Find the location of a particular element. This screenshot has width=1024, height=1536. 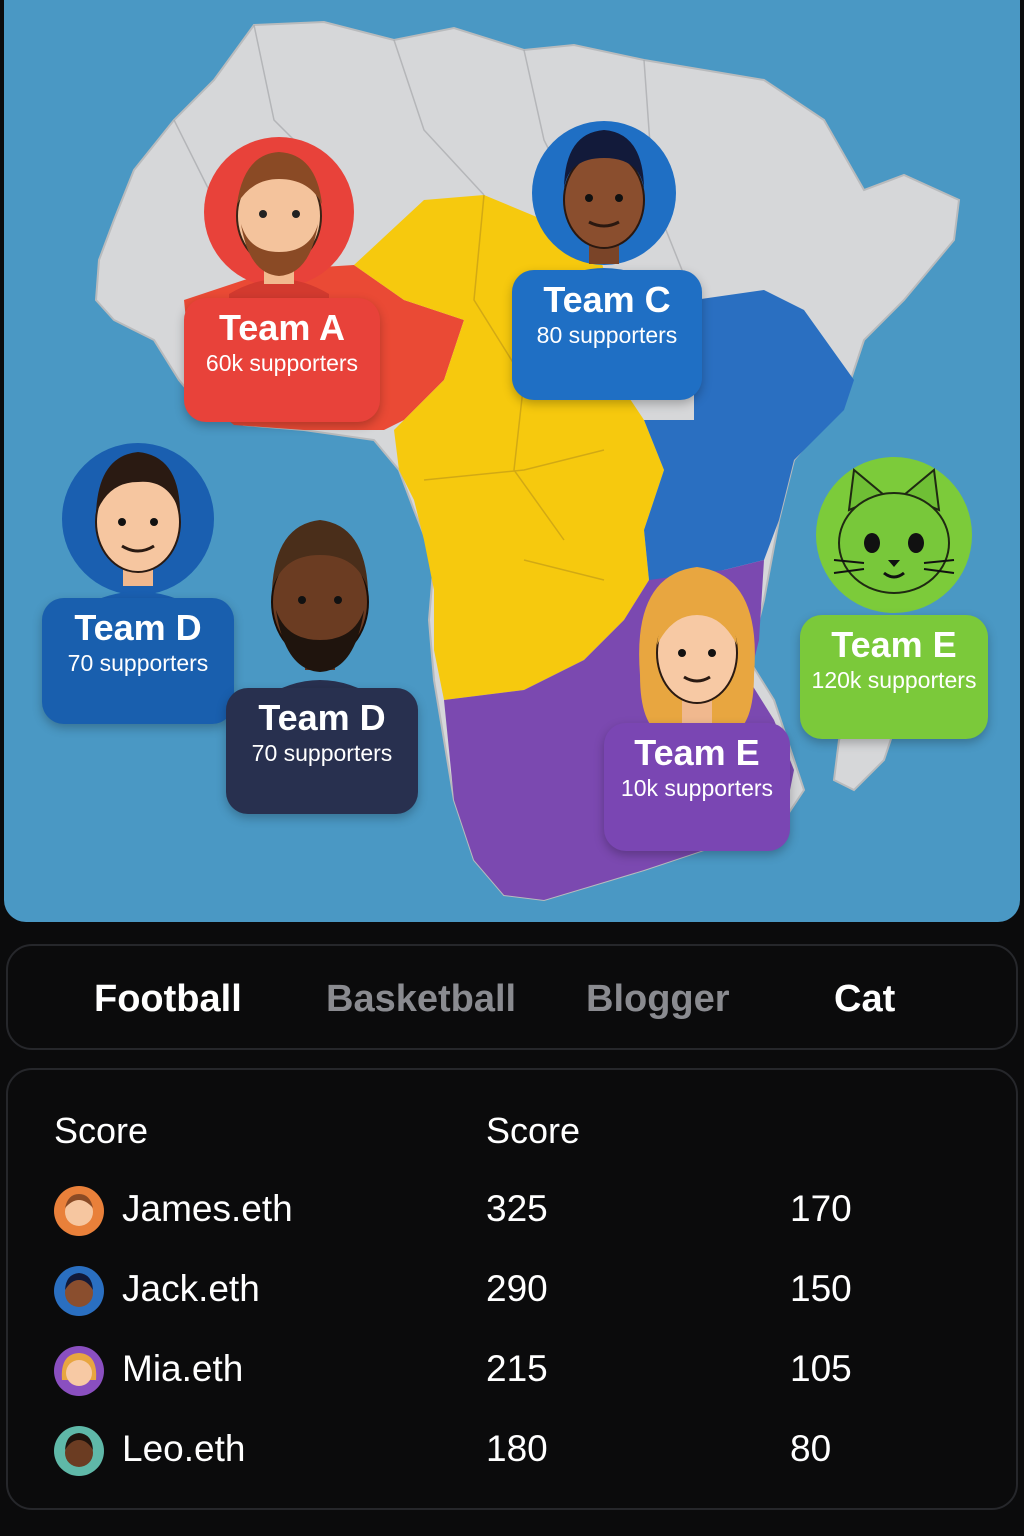

score-value: 105 is located at coordinates (821, 1368).